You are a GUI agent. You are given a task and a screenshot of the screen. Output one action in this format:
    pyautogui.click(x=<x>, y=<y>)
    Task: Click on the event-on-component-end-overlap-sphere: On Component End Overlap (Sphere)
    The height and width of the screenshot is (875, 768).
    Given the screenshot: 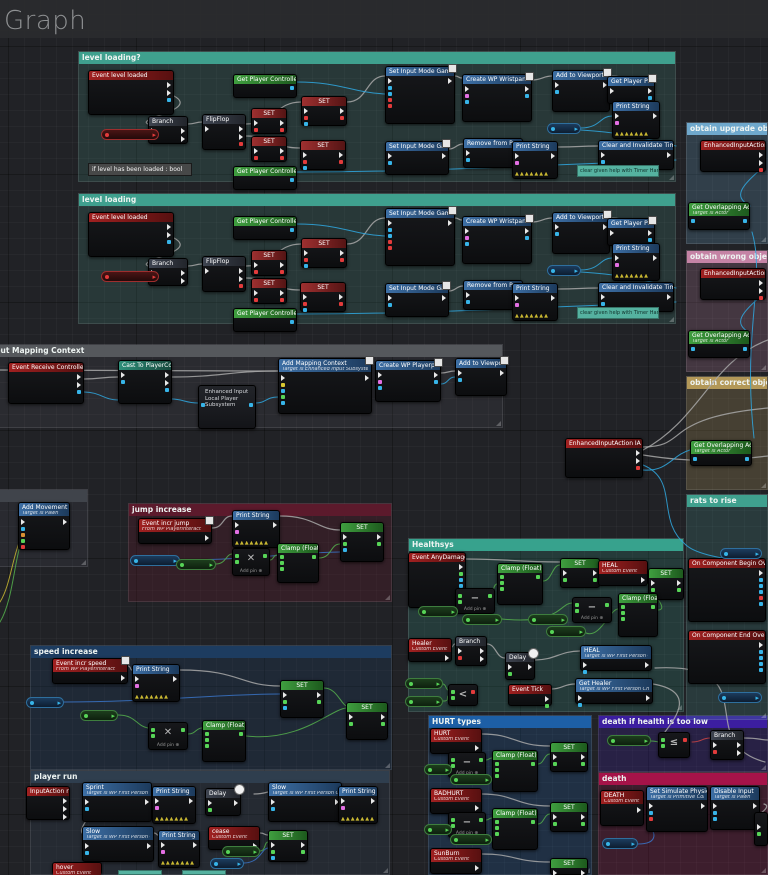 What is the action you would take?
    pyautogui.click(x=727, y=657)
    